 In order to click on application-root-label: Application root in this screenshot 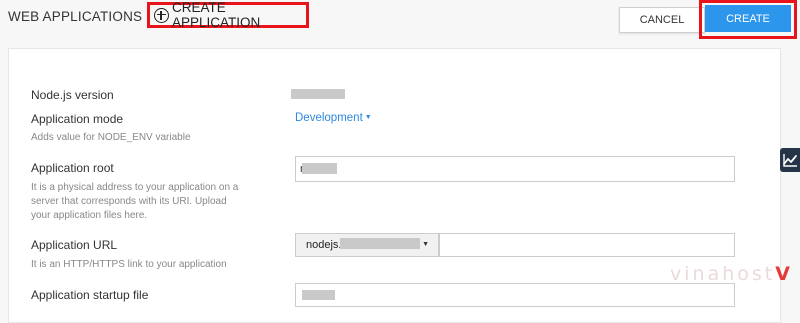, I will do `click(72, 168)`.